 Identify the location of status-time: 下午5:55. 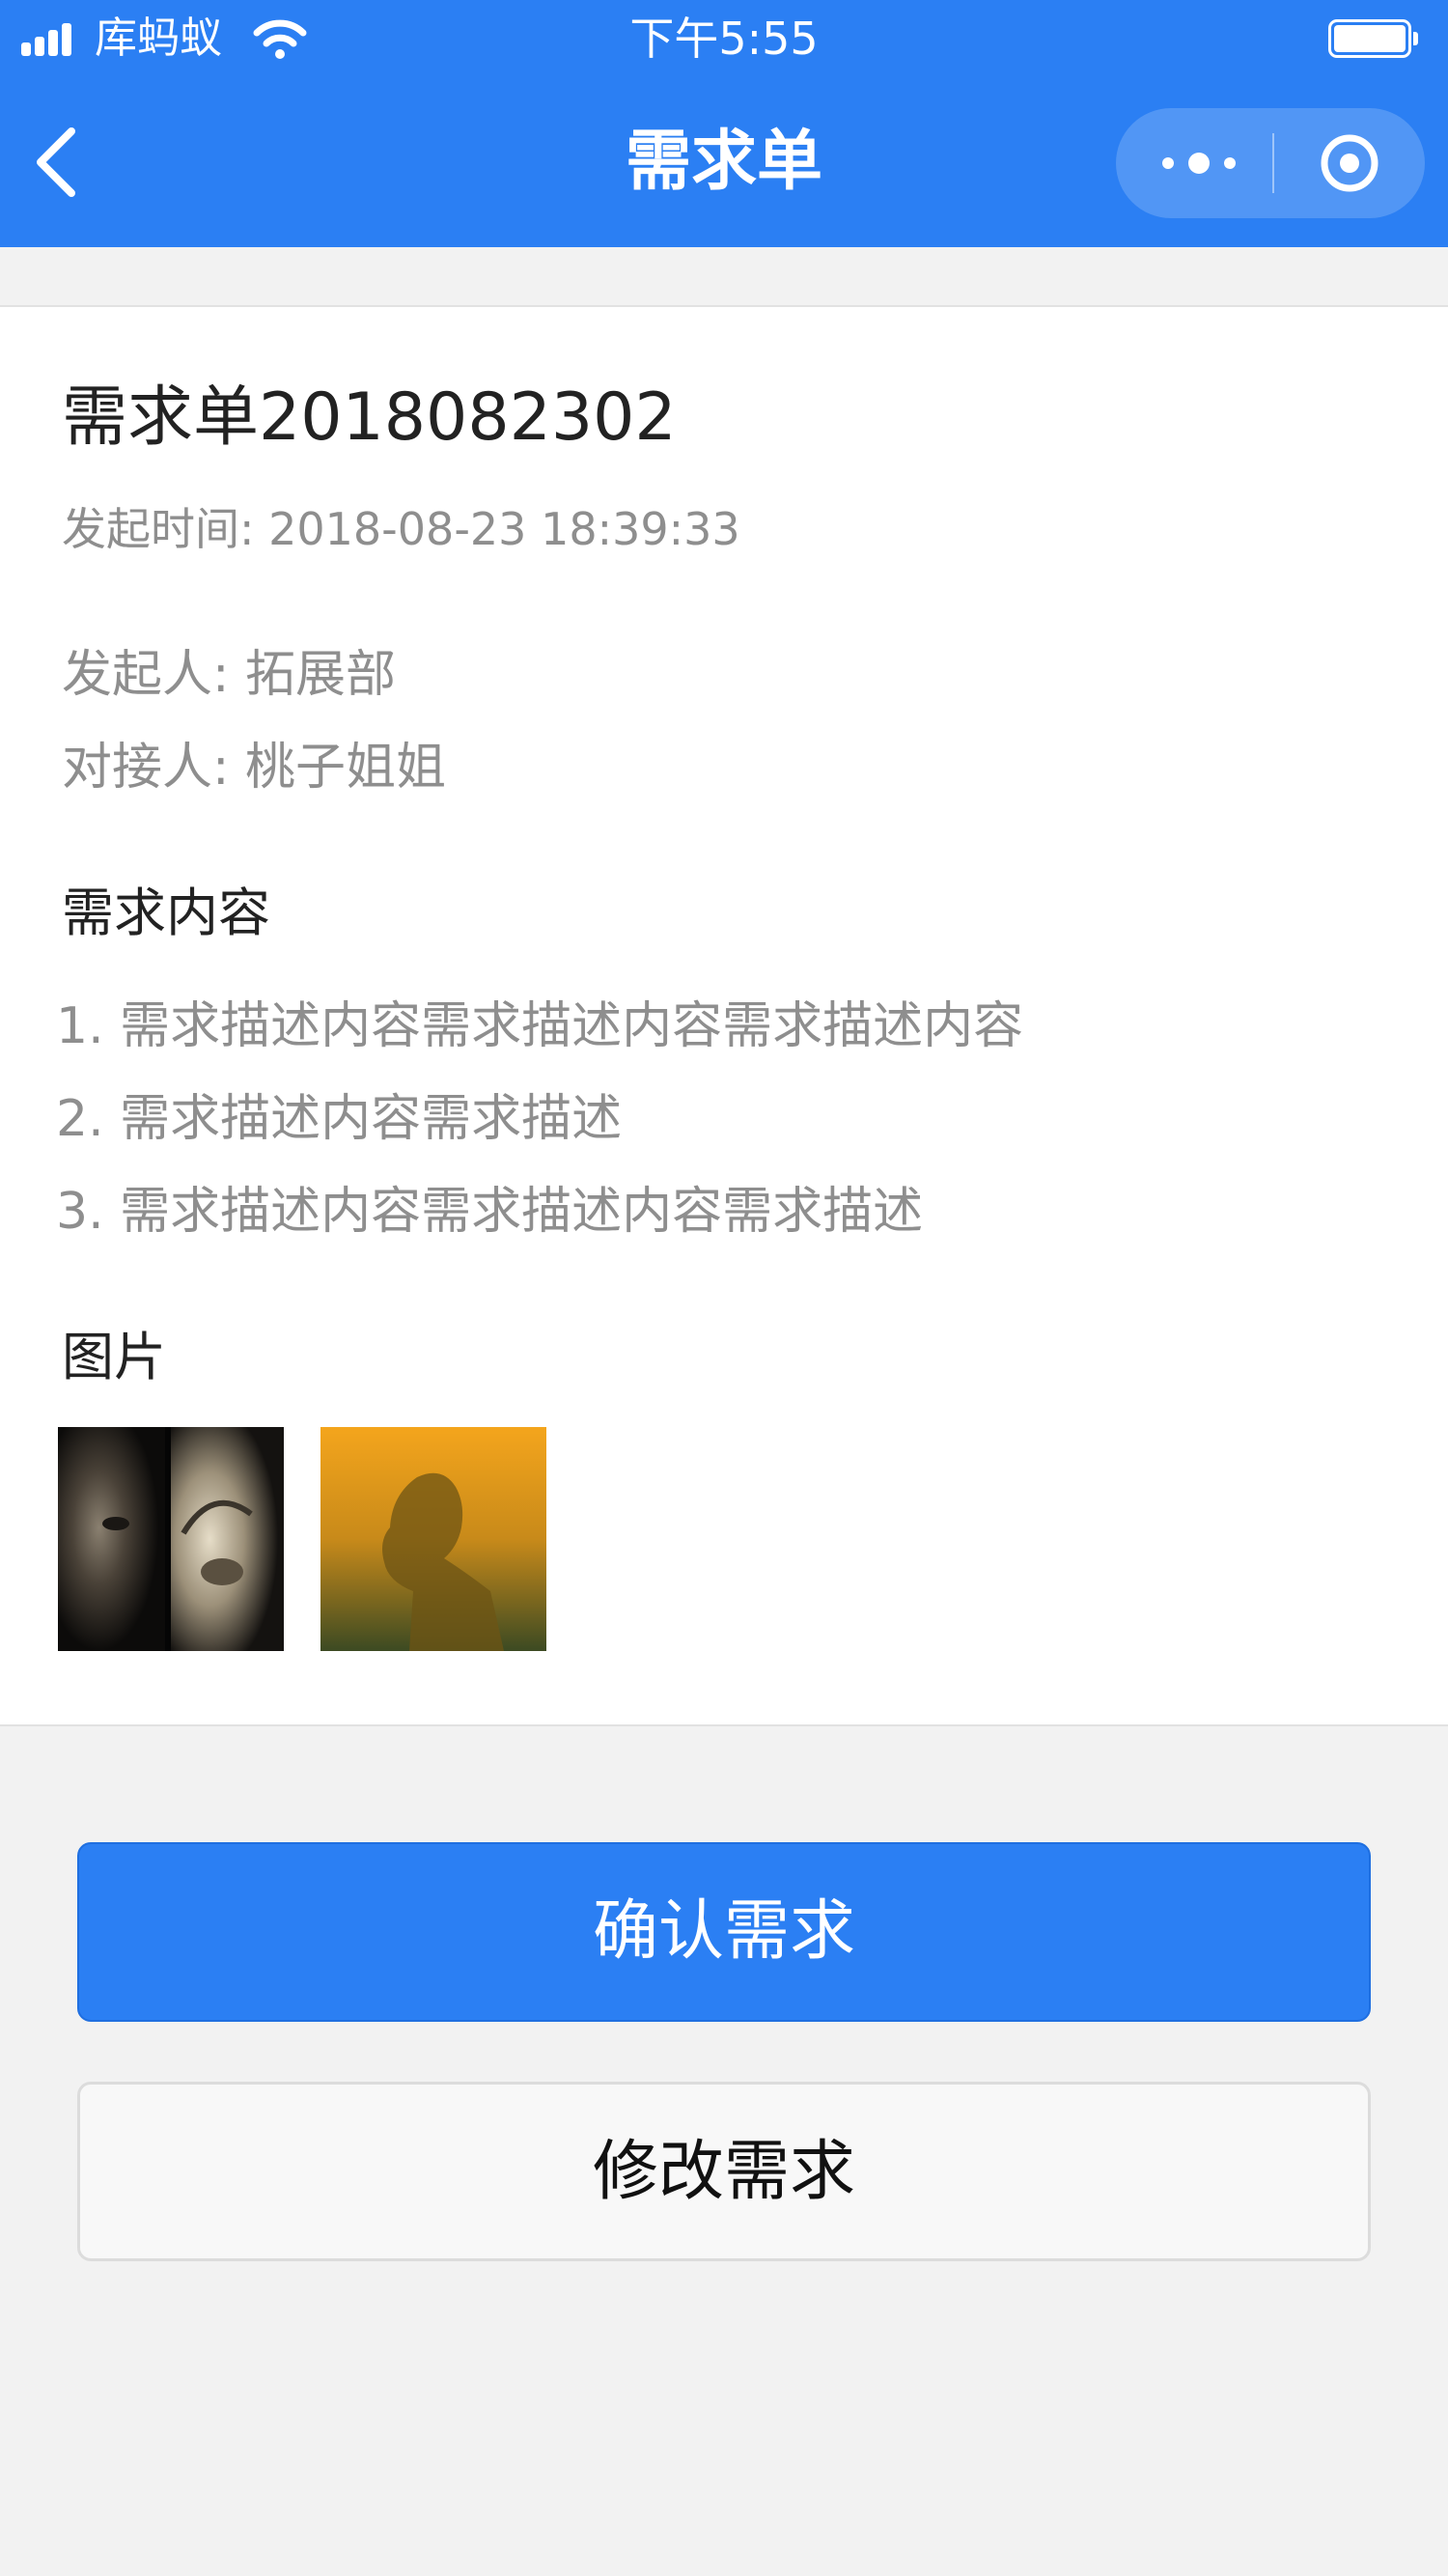
(724, 39).